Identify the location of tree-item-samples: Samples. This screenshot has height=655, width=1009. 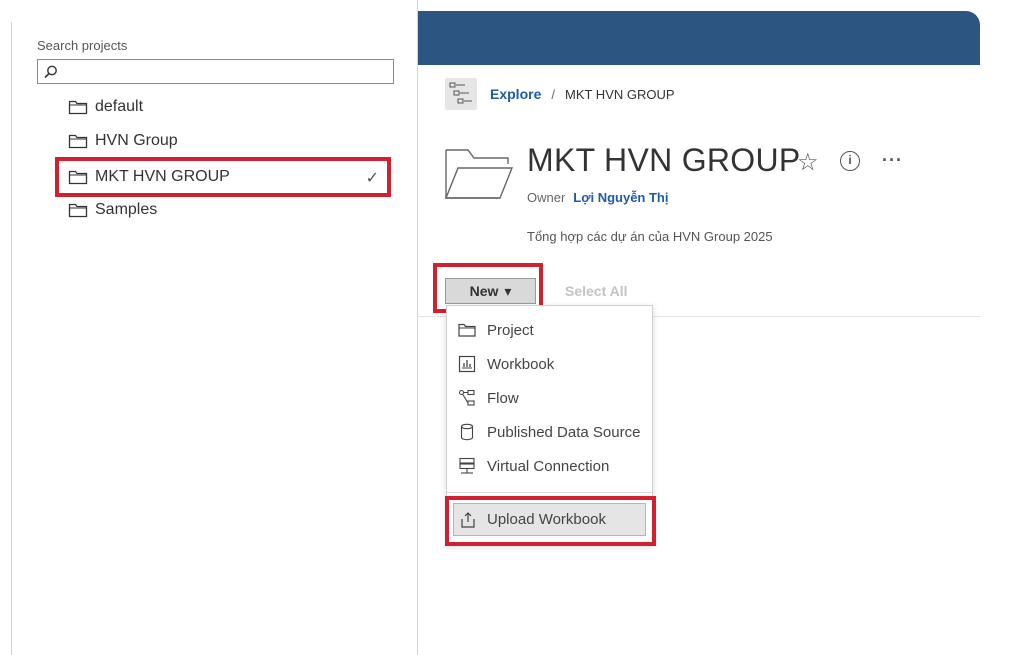
(112, 210).